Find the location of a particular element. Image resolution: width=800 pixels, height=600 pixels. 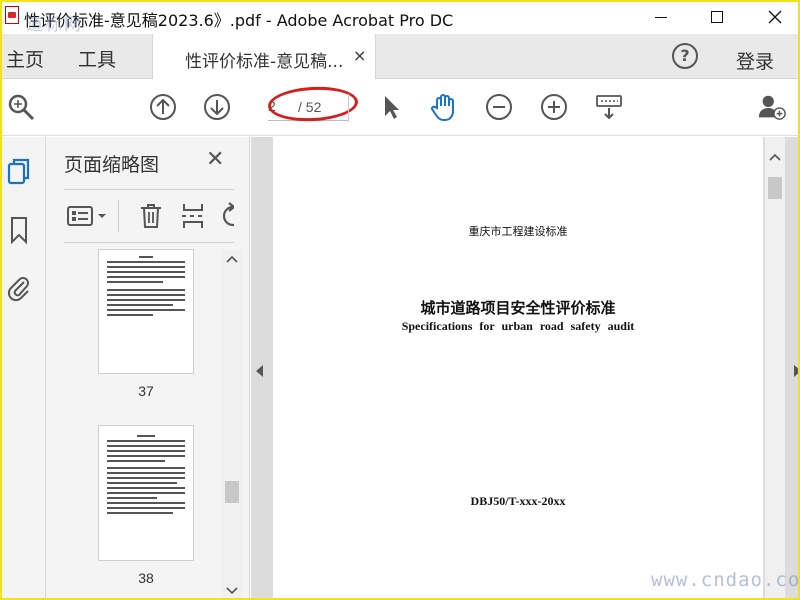

tab-tools: 工具 is located at coordinates (97, 58).